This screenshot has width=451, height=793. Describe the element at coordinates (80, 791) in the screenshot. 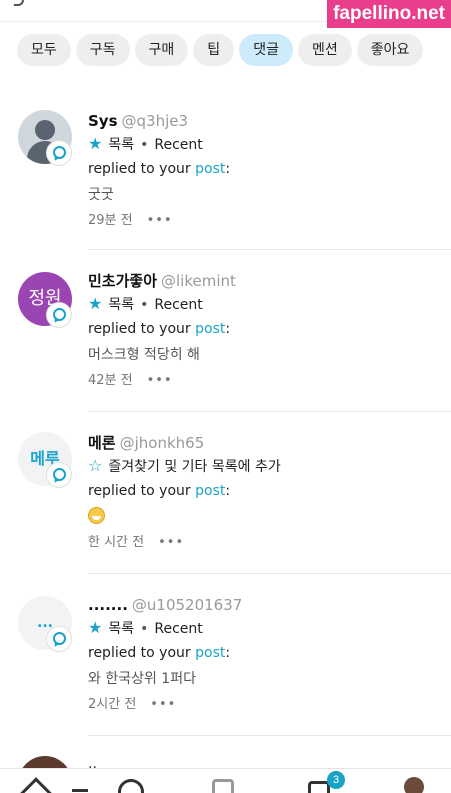

I see `menu-icon` at that location.